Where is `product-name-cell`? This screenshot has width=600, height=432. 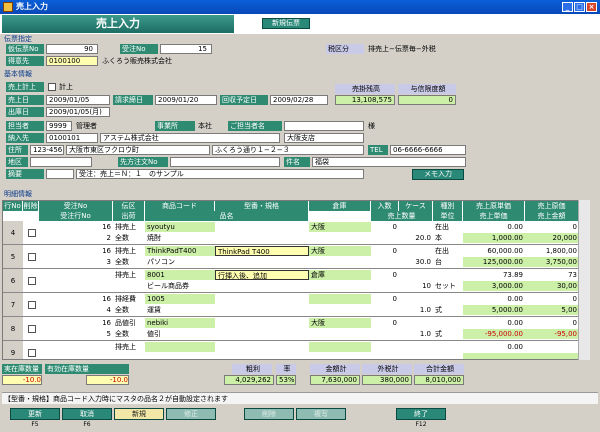
product-name-cell is located at coordinates (227, 356).